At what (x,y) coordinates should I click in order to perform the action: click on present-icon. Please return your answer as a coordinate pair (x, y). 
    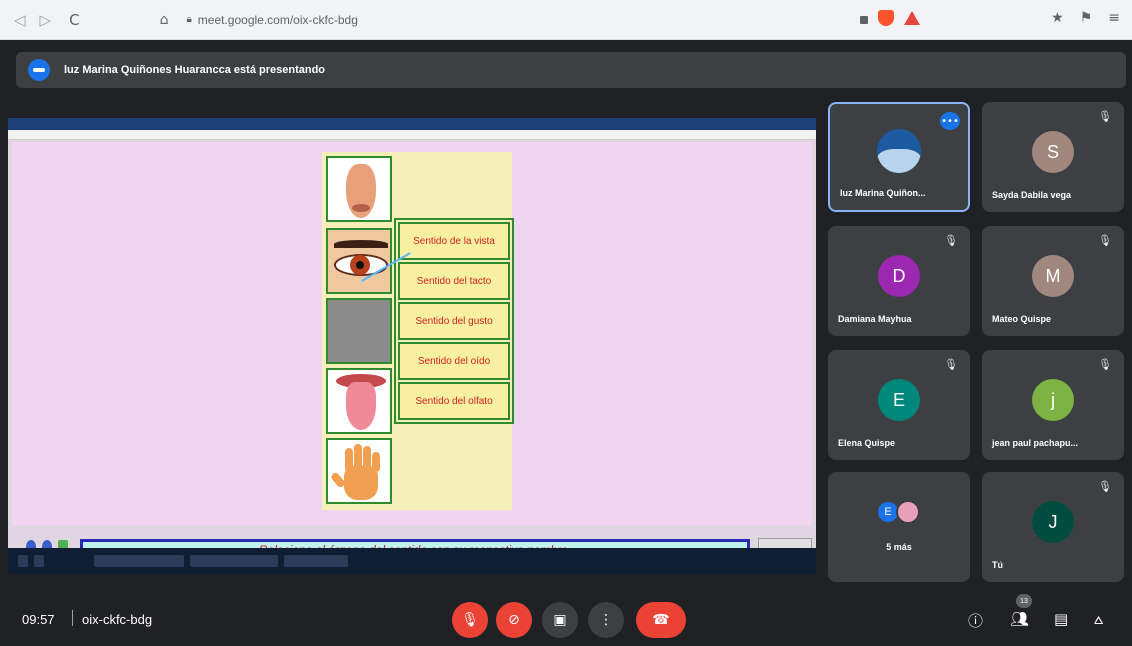
    Looking at the image, I should click on (39, 70).